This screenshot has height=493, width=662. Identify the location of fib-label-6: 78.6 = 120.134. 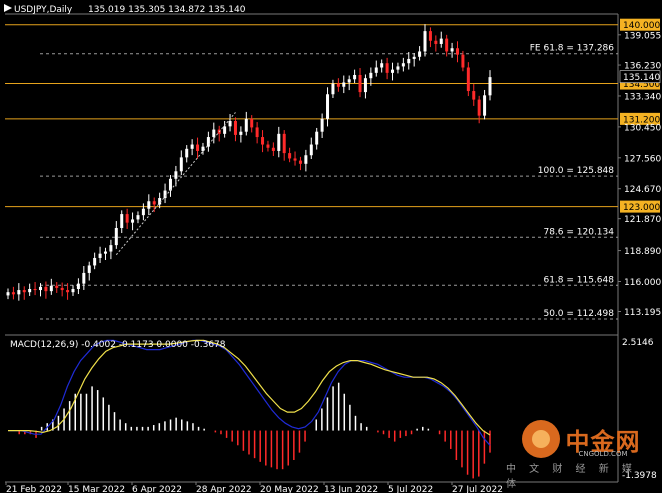
(578, 232).